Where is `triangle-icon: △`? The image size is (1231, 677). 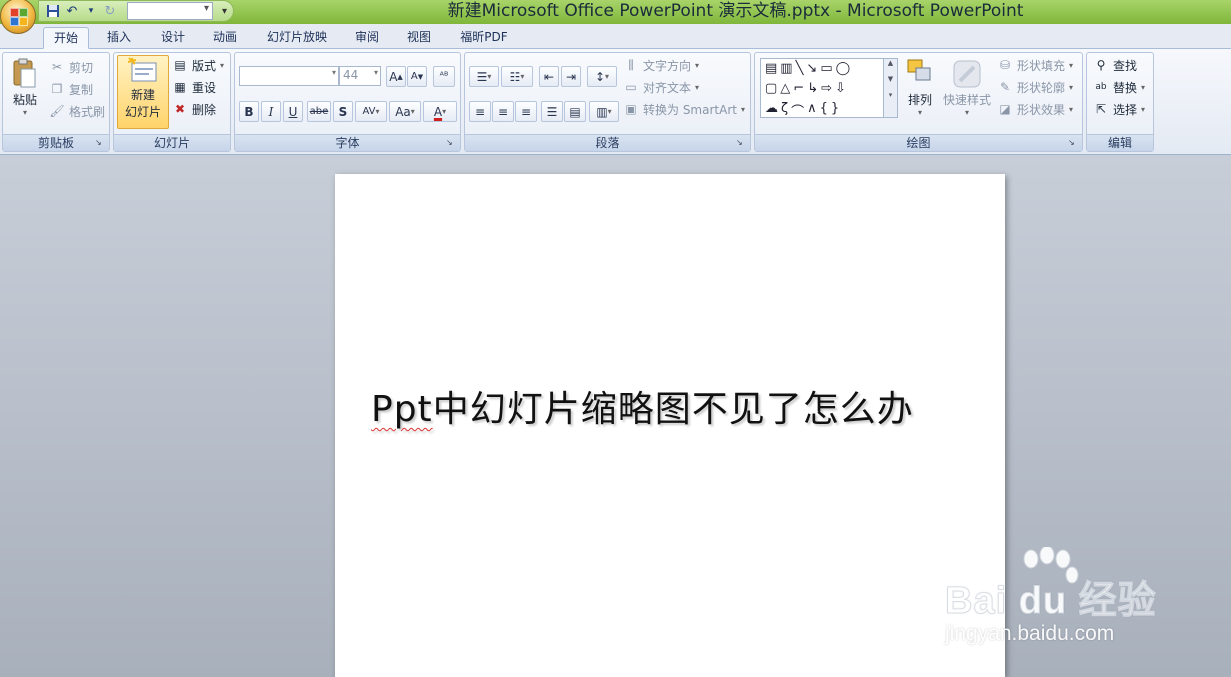
triangle-icon: △ is located at coordinates (785, 89).